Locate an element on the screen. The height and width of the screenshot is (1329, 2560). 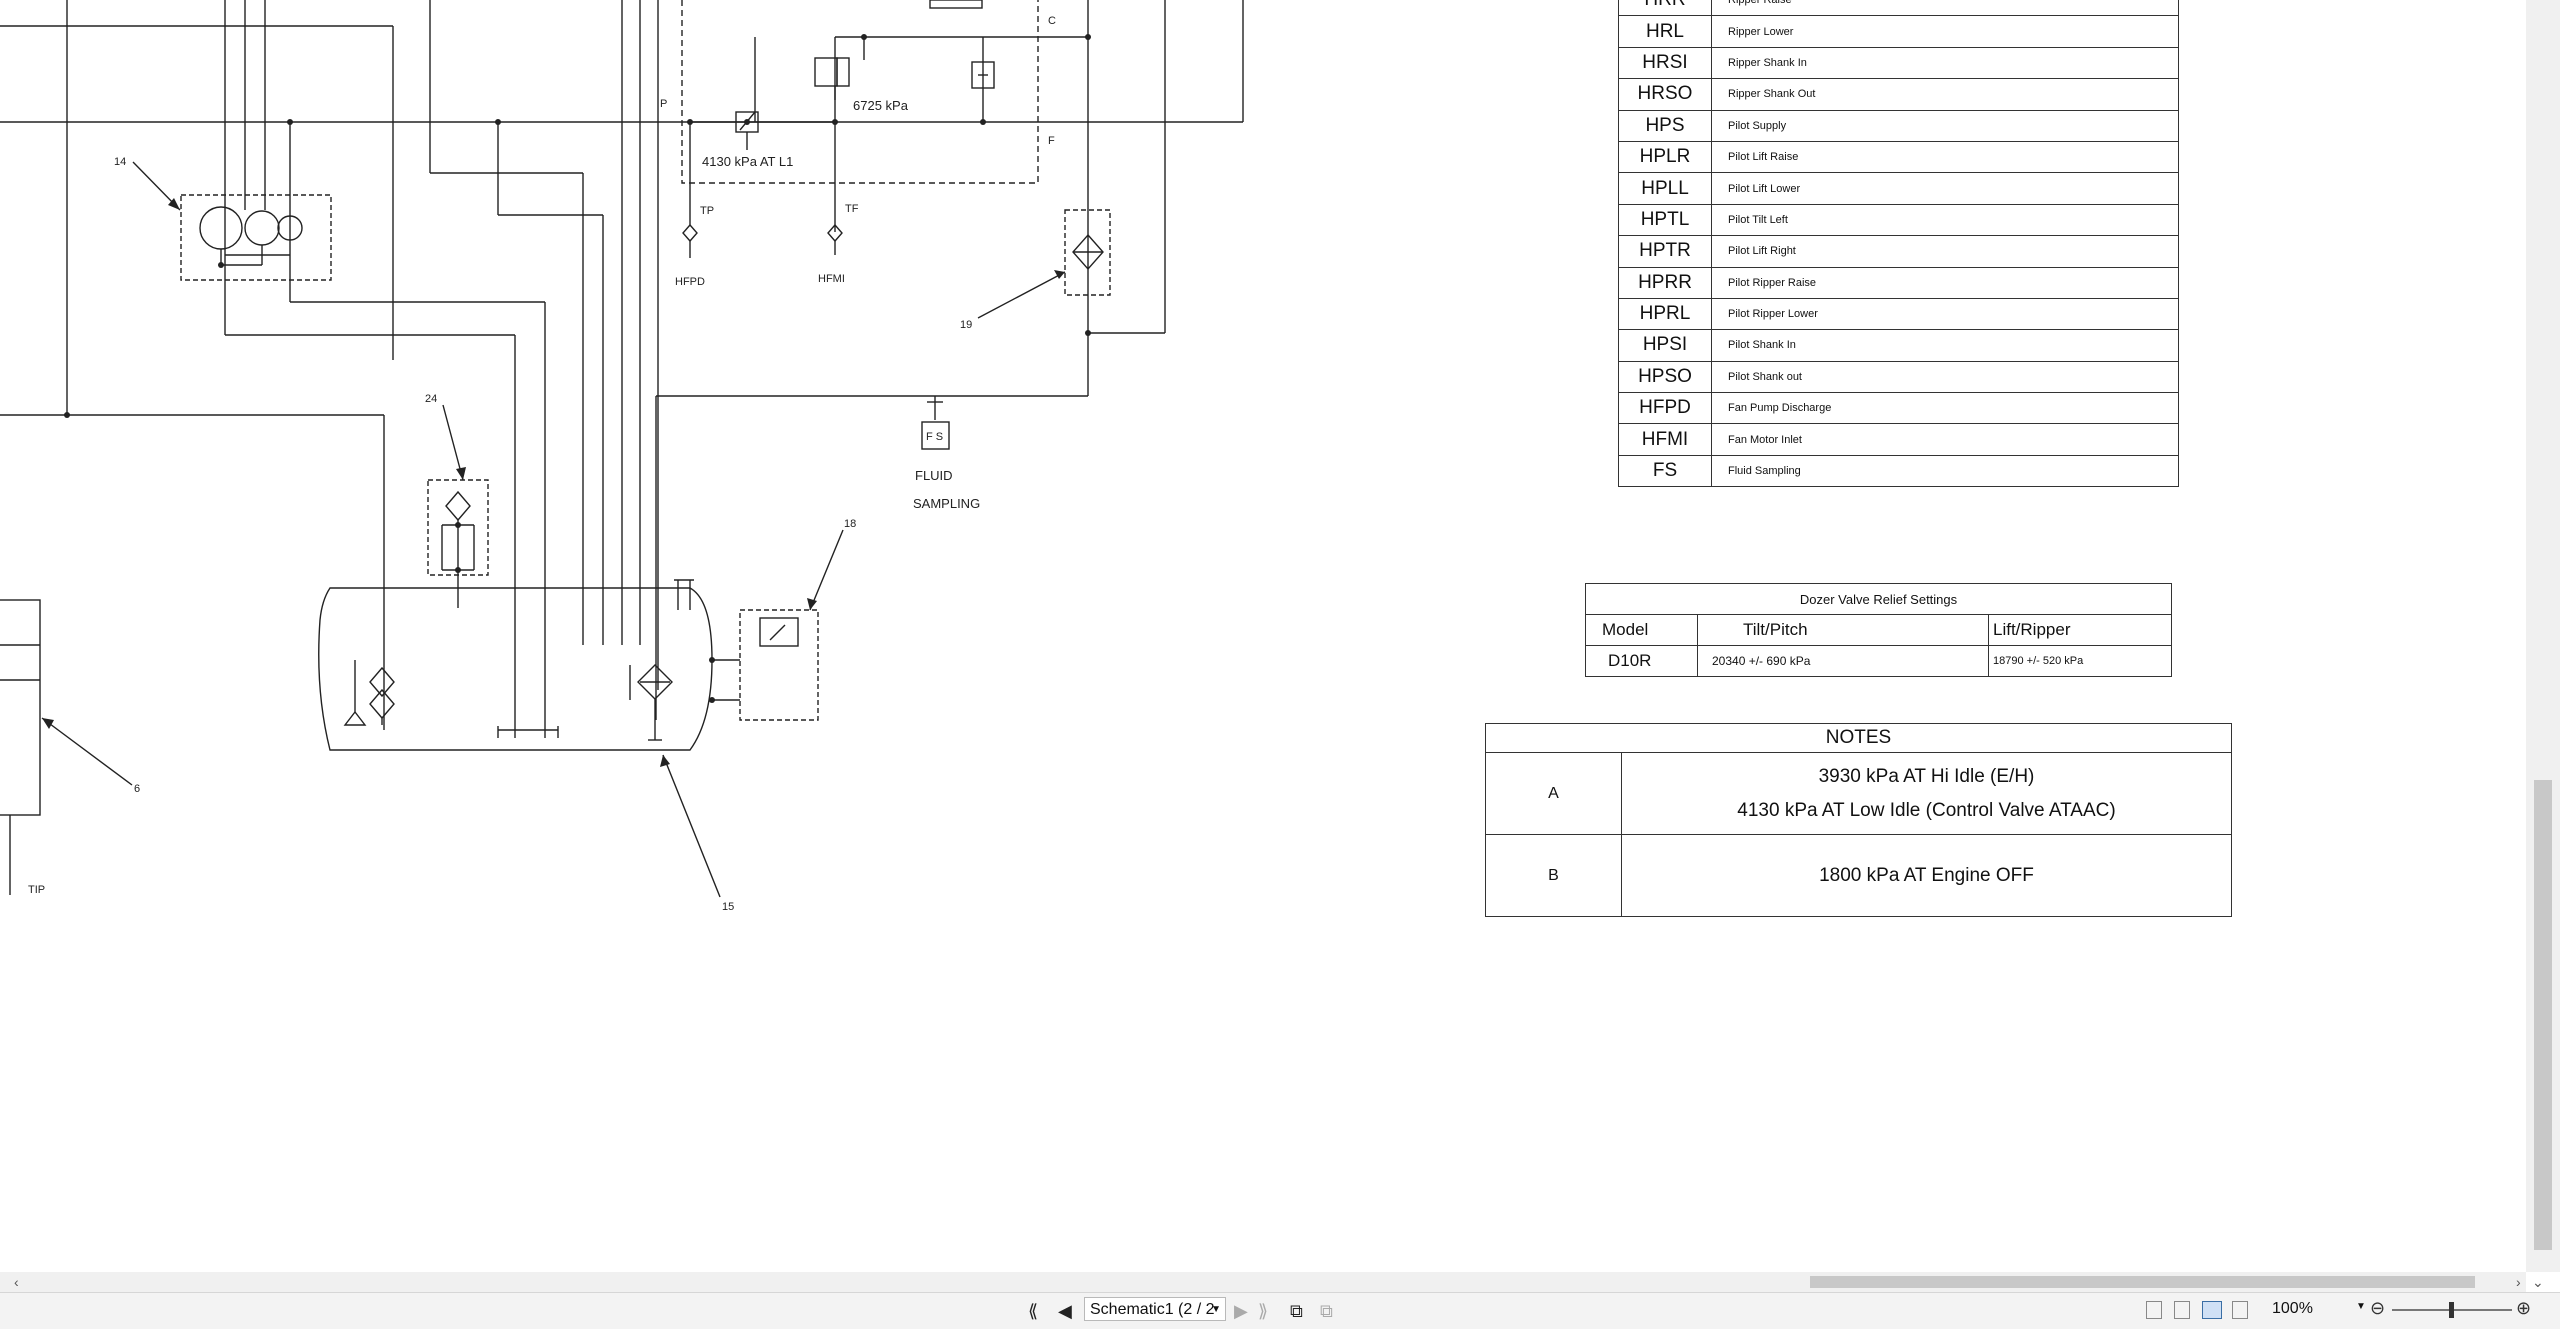
two-page-view-icon is located at coordinates (2212, 1310).